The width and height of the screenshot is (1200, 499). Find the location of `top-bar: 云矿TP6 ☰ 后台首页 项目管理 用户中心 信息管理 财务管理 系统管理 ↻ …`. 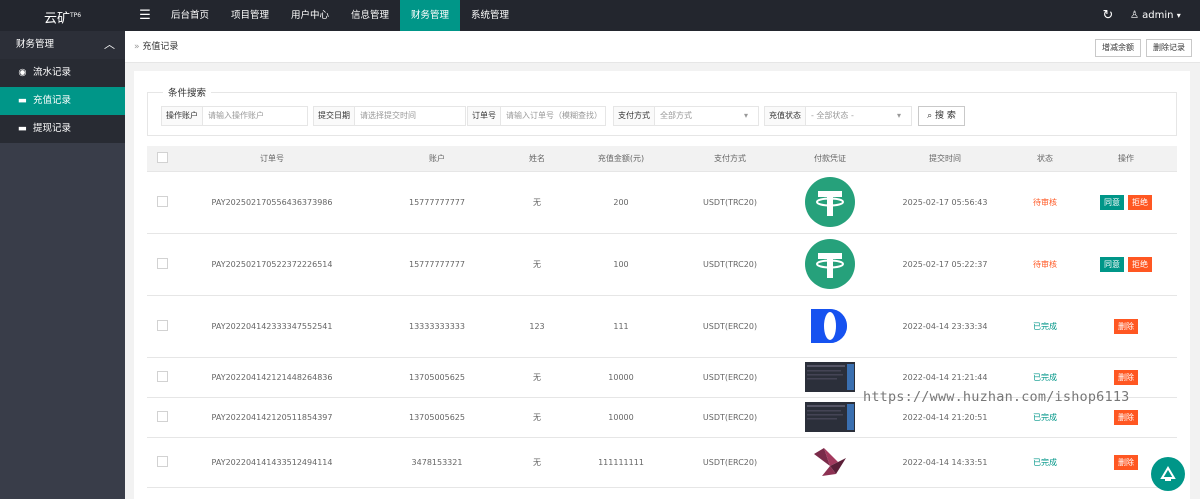

top-bar: 云矿TP6 ☰ 后台首页 项目管理 用户中心 信息管理 财务管理 系统管理 ↻ … is located at coordinates (600, 15).